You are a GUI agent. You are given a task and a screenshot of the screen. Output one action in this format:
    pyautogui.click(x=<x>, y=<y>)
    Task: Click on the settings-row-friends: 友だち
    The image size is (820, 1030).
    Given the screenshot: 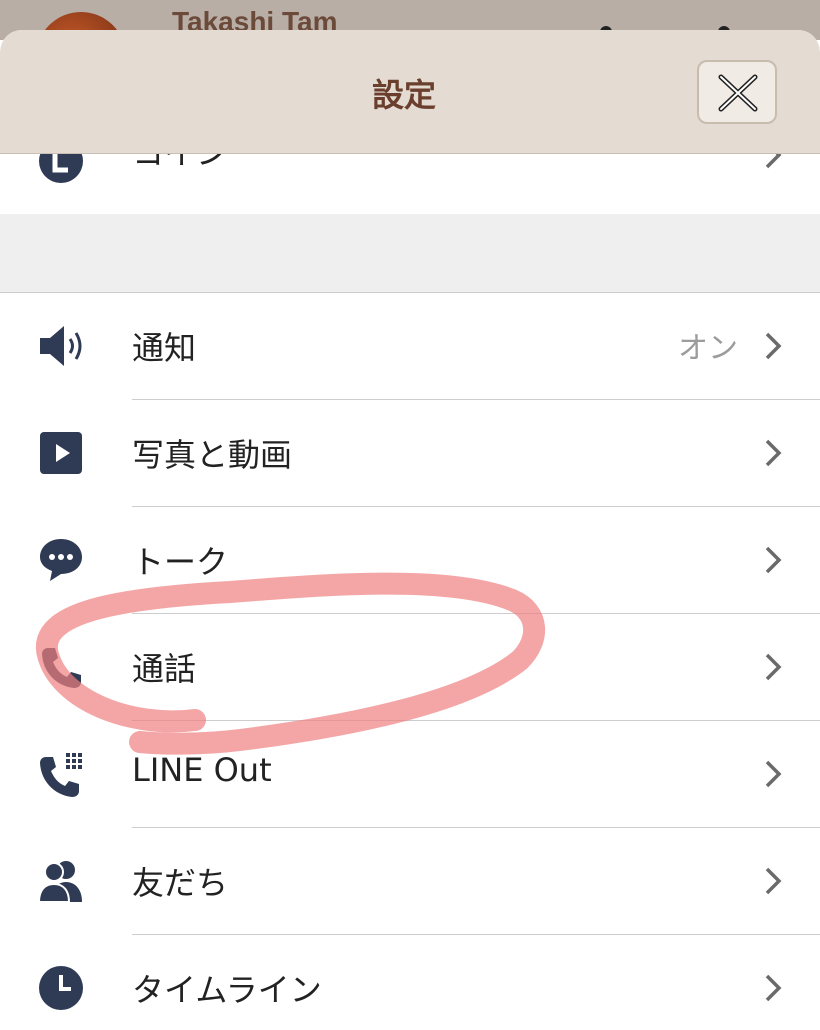 What is the action you would take?
    pyautogui.click(x=410, y=881)
    